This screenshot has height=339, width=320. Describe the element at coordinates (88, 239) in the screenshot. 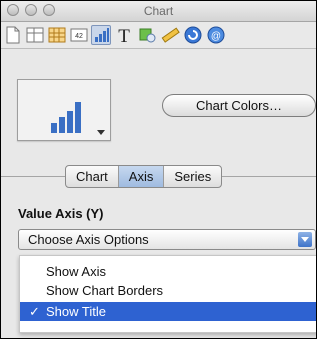

I see `axis-options-value: Choose Axis Options` at that location.